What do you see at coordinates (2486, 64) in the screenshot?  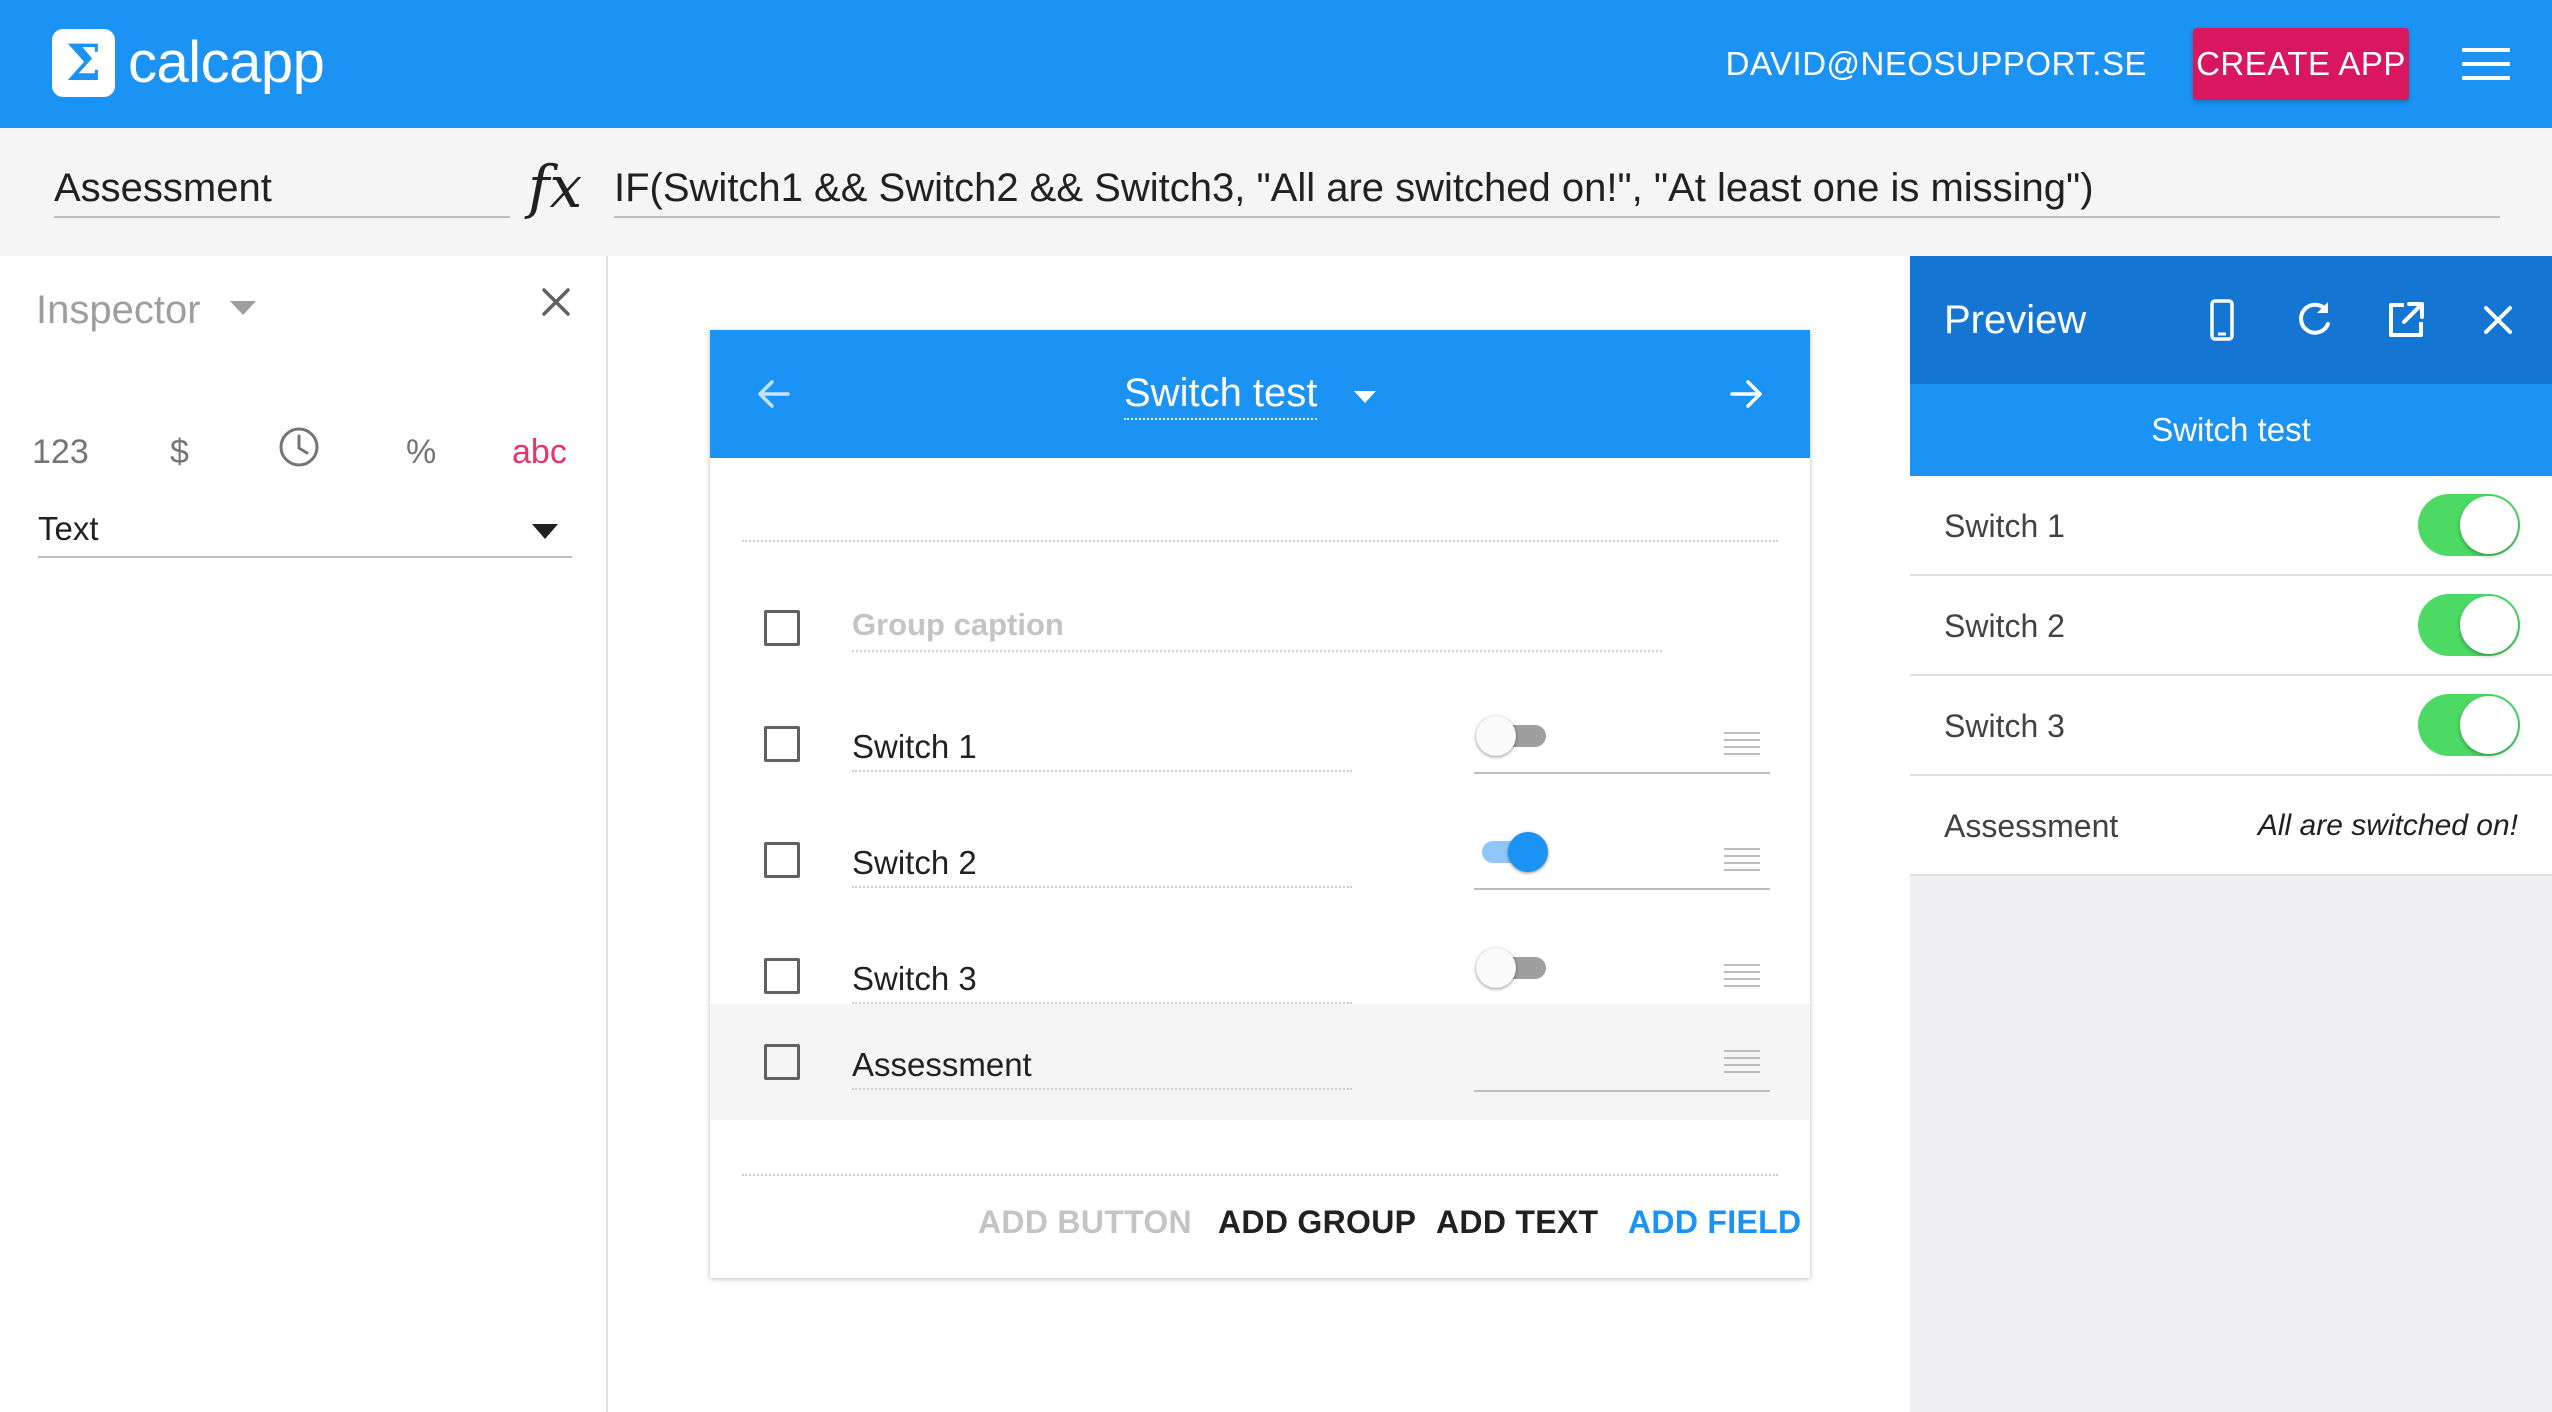 I see `hamburger-menu-icon` at bounding box center [2486, 64].